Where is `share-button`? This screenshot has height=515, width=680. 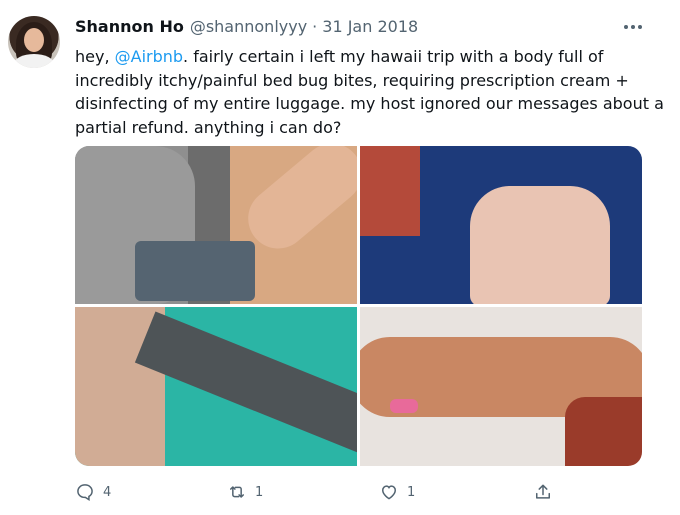 share-button is located at coordinates (543, 492).